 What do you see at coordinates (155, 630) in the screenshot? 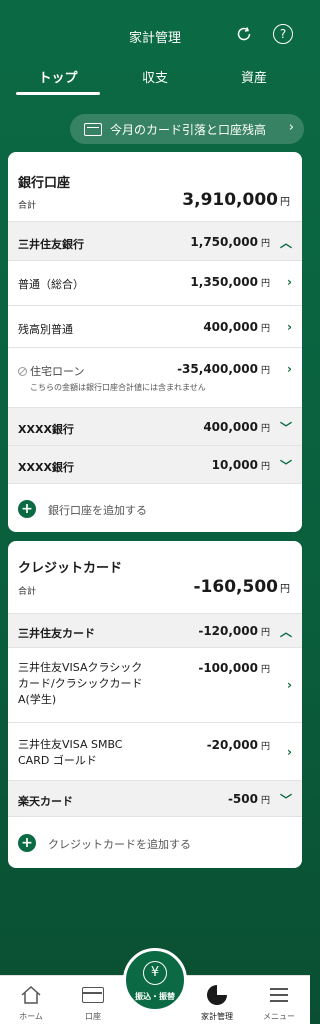
I see `card-group-row: 三井住友カード -120,000 円 ︿` at bounding box center [155, 630].